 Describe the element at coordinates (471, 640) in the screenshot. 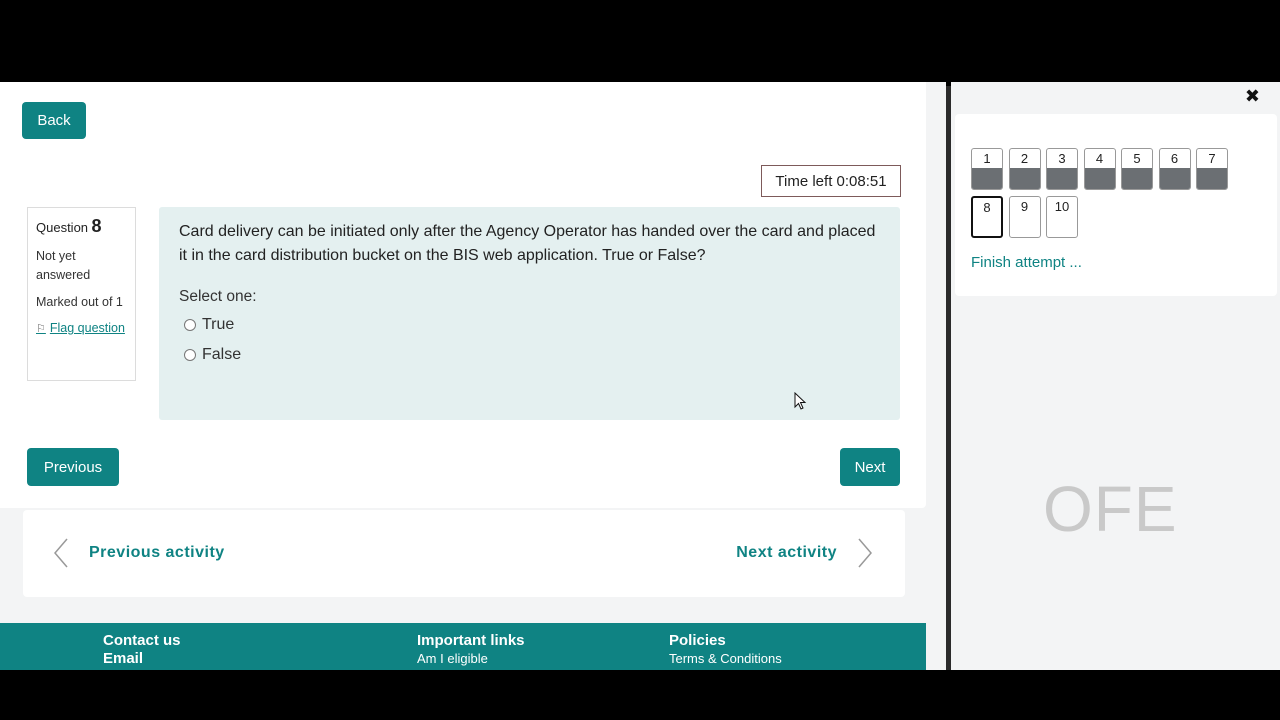

I see `footer-links-heading: Important links` at that location.